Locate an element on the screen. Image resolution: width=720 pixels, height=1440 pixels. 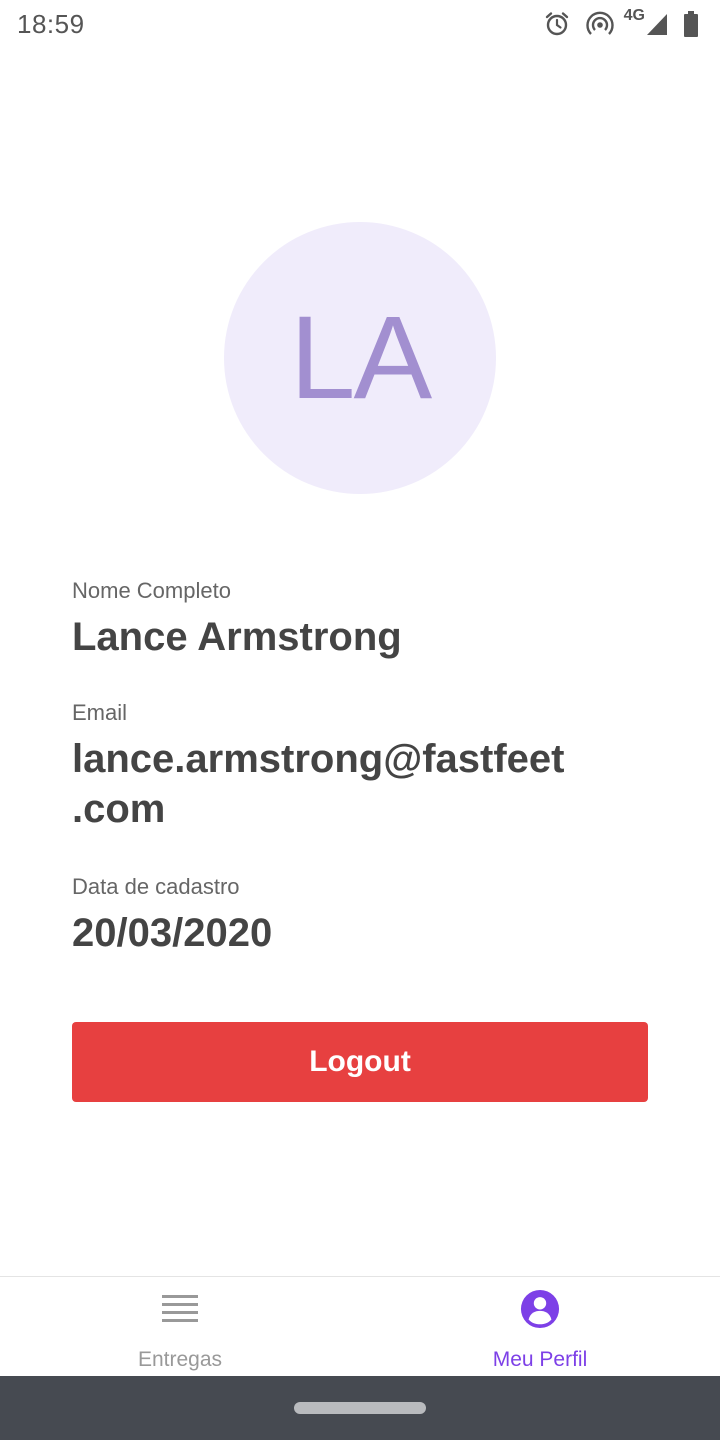
list-icon is located at coordinates (180, 1309).